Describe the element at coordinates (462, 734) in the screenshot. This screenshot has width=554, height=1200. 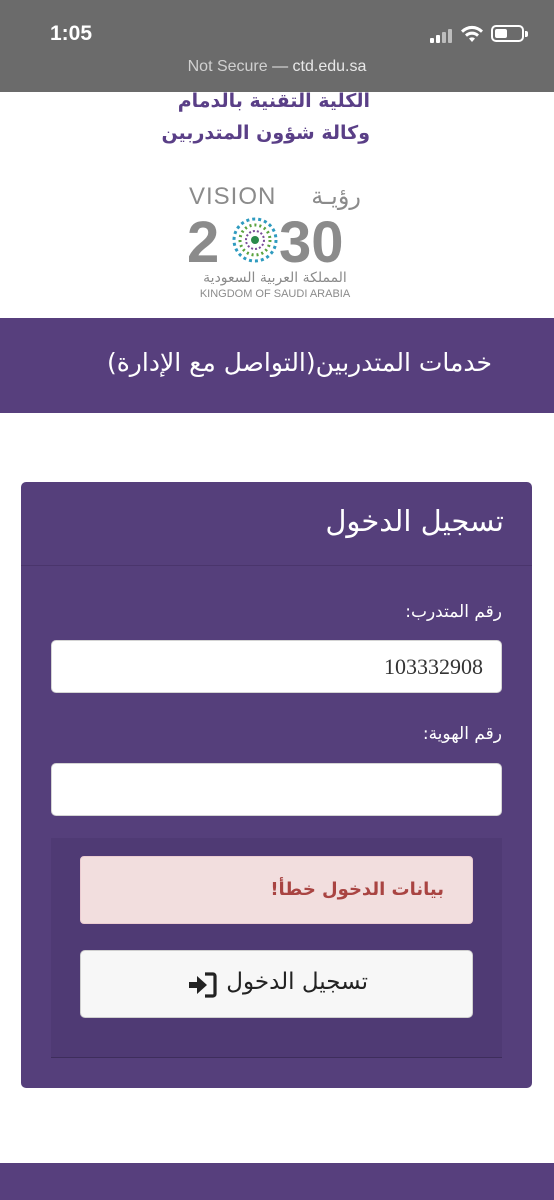
I see `national-id-label: رقم الهوية:` at that location.